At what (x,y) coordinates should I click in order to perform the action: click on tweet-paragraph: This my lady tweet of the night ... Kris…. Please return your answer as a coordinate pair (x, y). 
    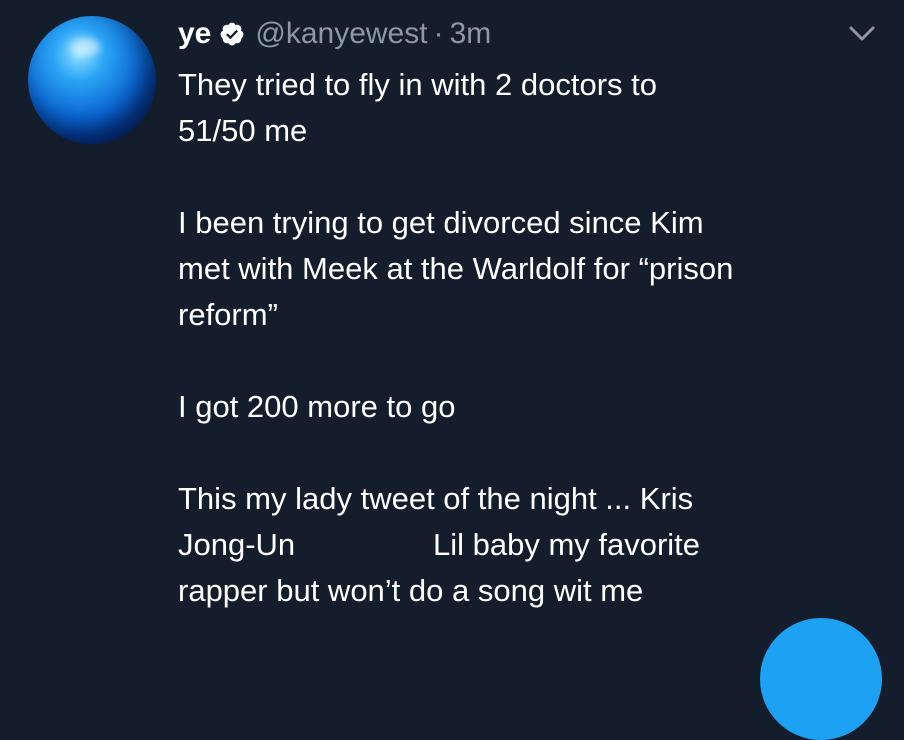
    Looking at the image, I should click on (439, 544).